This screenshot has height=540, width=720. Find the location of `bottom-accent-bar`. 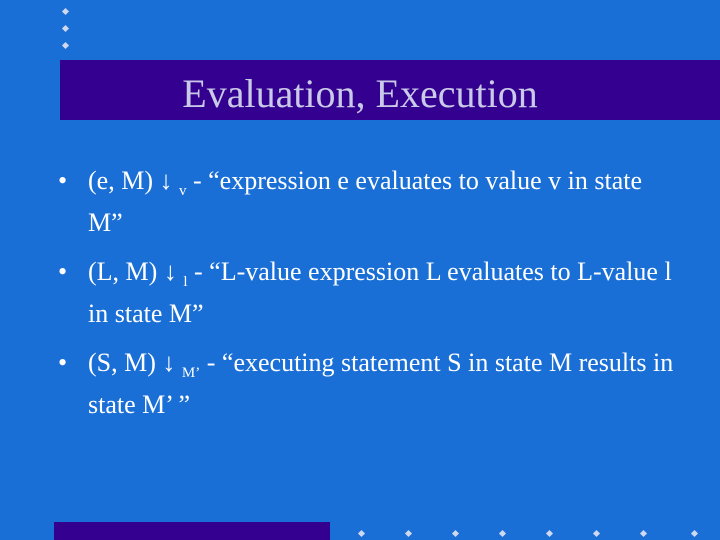

bottom-accent-bar is located at coordinates (192, 531).